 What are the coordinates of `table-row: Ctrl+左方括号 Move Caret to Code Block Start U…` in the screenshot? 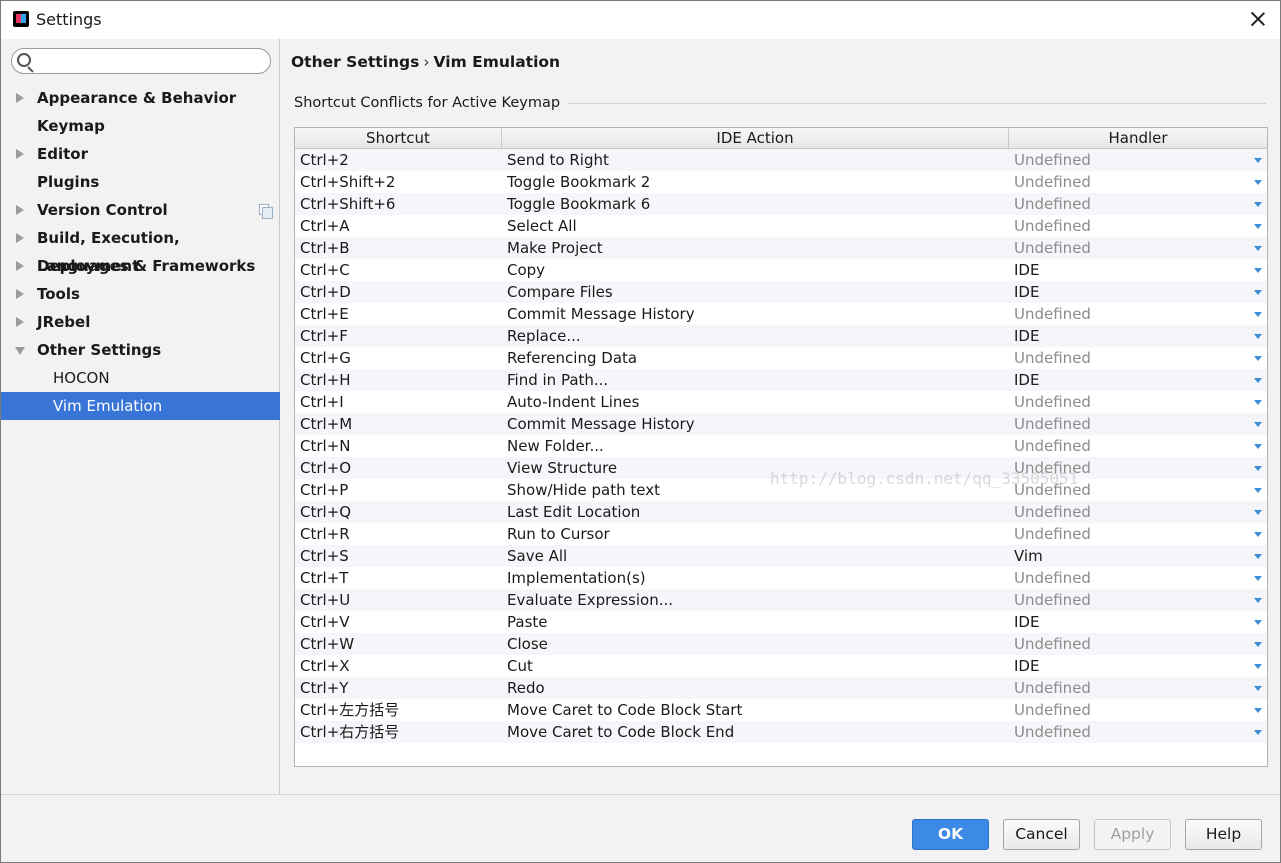 It's located at (781, 710).